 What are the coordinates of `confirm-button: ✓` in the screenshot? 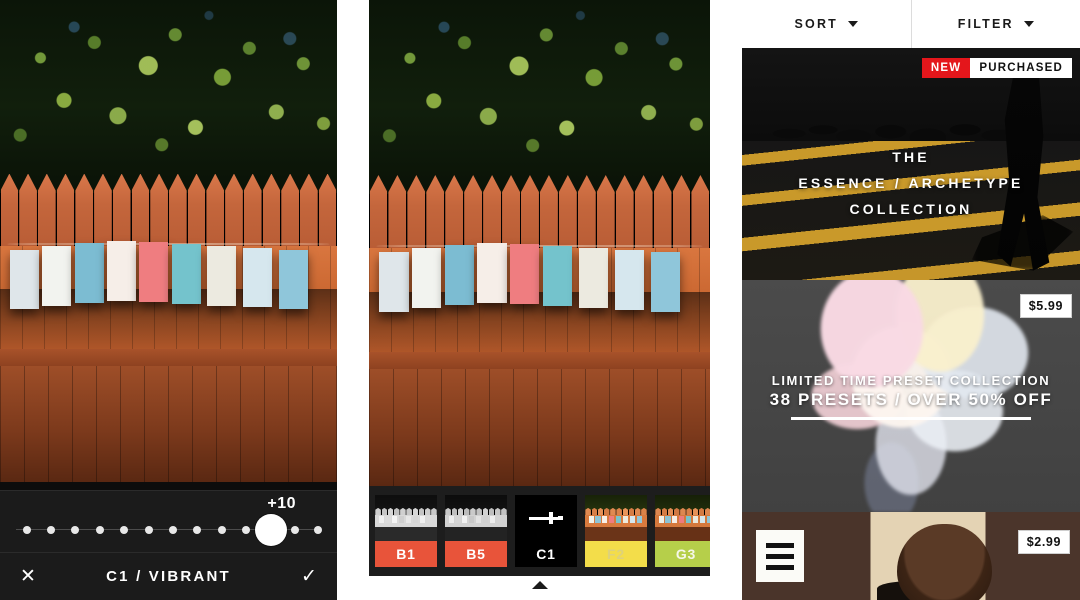 It's located at (309, 576).